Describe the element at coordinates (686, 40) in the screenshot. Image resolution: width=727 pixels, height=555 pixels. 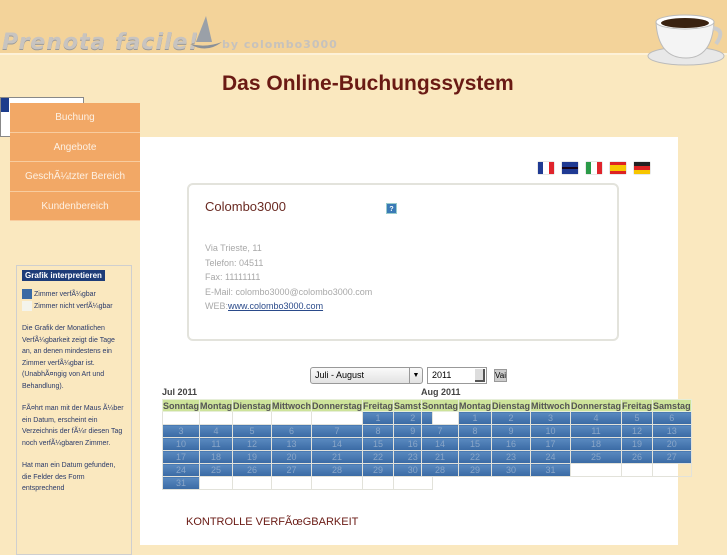
I see `coffee-cup-icon` at that location.